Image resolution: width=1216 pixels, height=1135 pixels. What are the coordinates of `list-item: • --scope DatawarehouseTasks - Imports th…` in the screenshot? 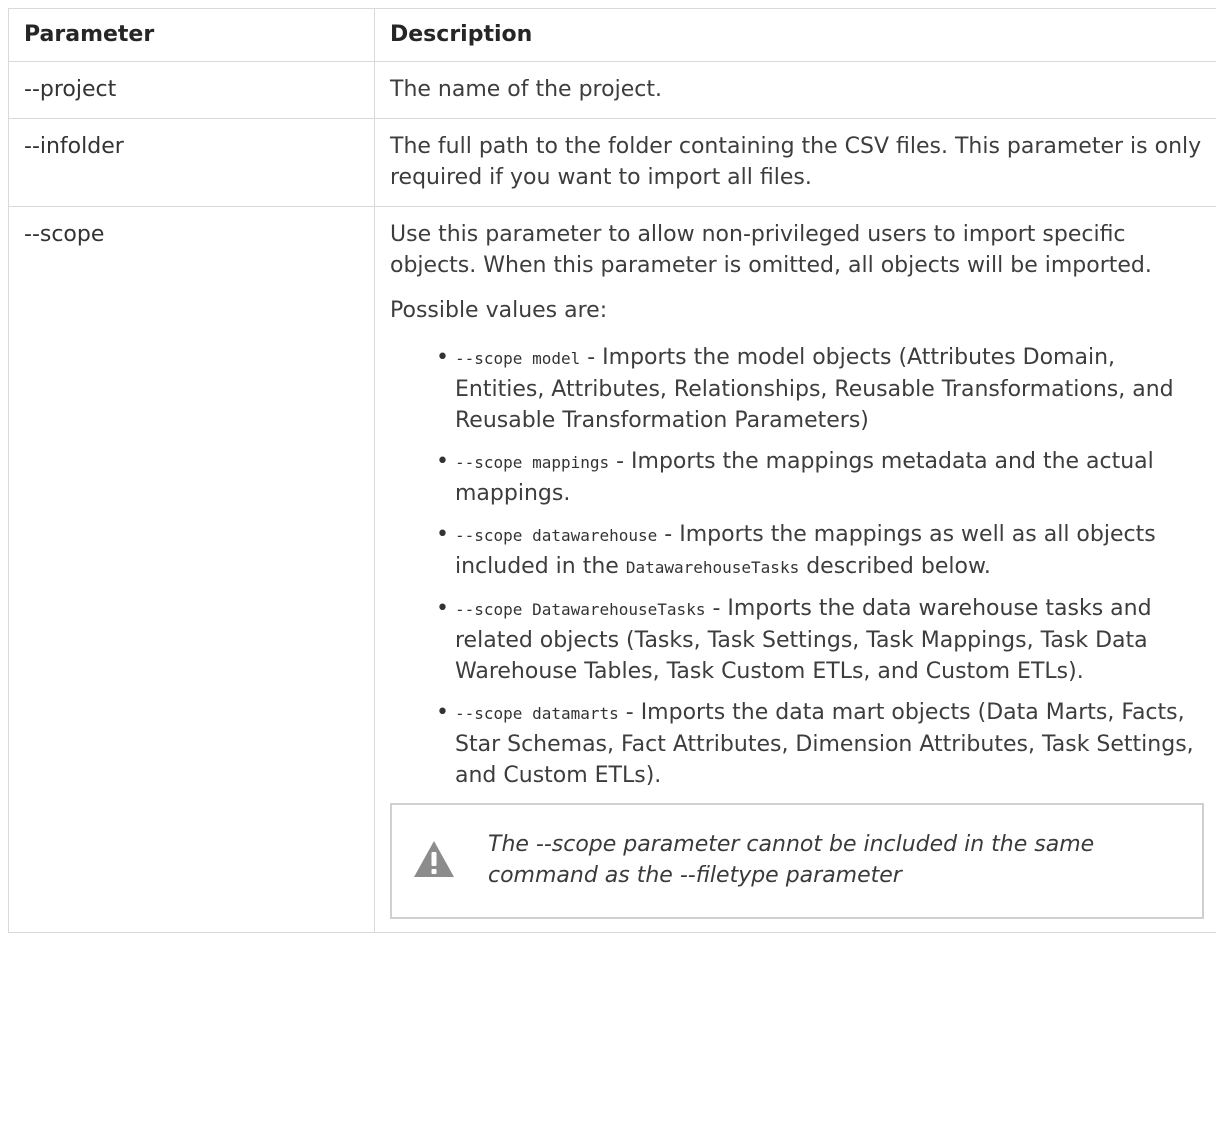 It's located at (797, 640).